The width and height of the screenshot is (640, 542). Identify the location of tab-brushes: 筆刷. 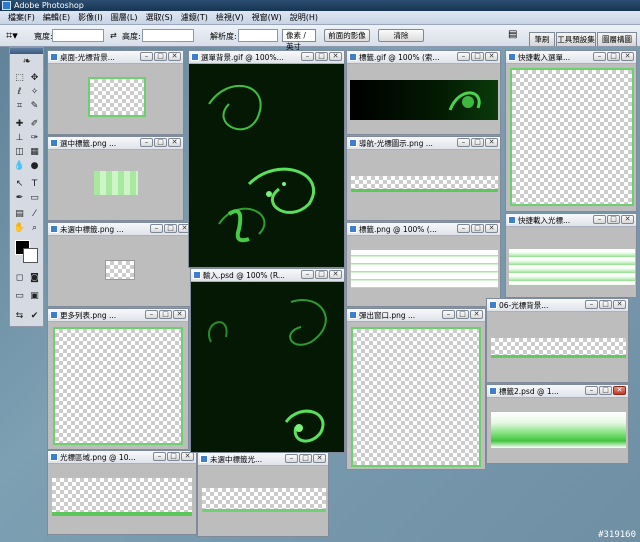
(542, 39).